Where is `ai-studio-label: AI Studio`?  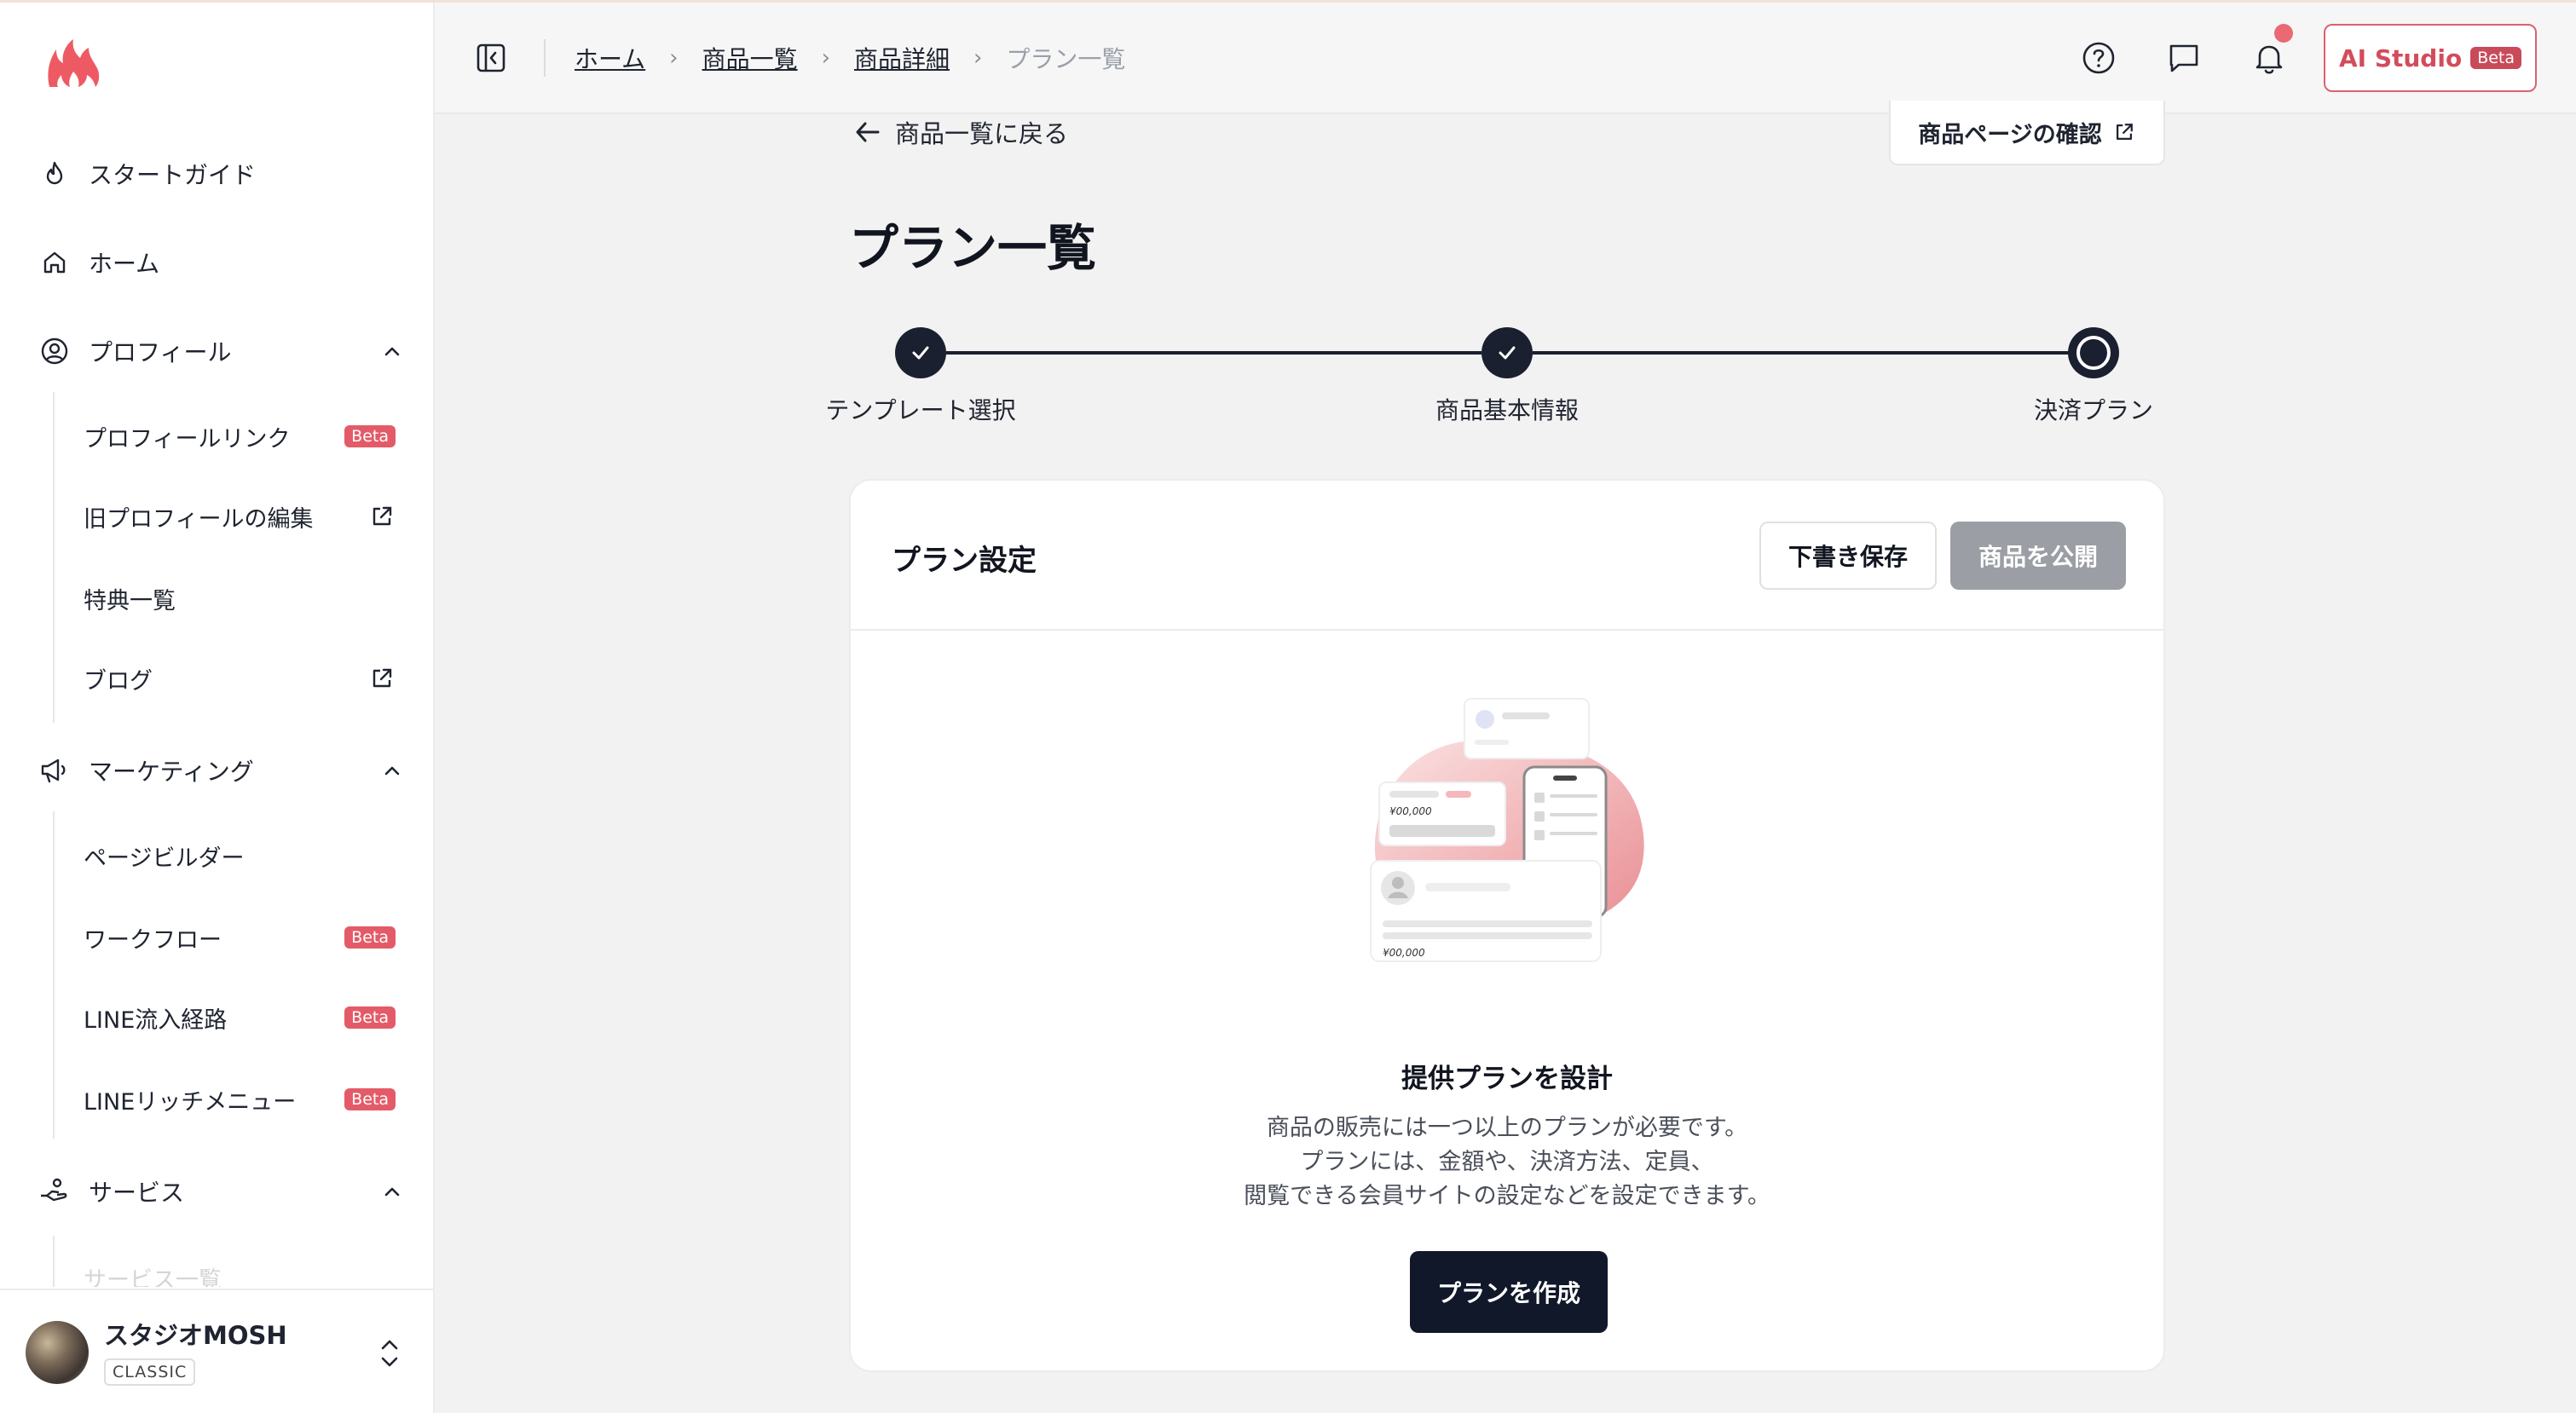
ai-studio-label: AI Studio is located at coordinates (2400, 57).